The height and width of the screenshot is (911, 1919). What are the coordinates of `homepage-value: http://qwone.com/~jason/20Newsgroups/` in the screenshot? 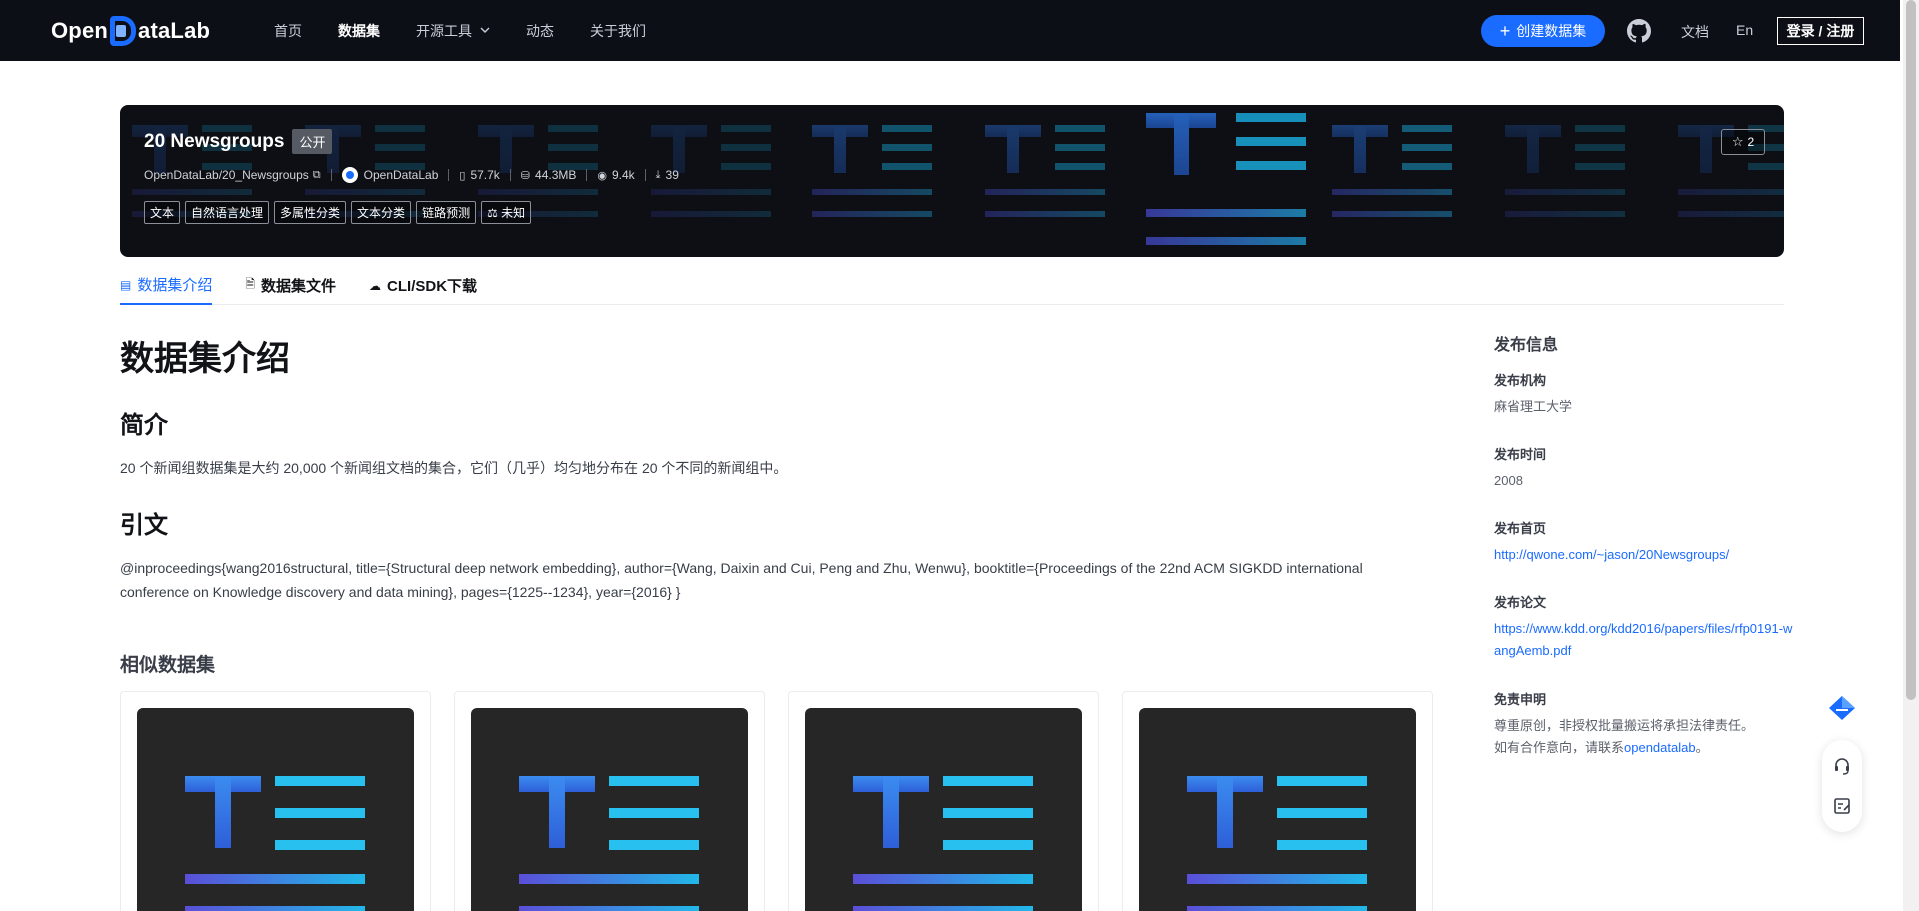 It's located at (1639, 555).